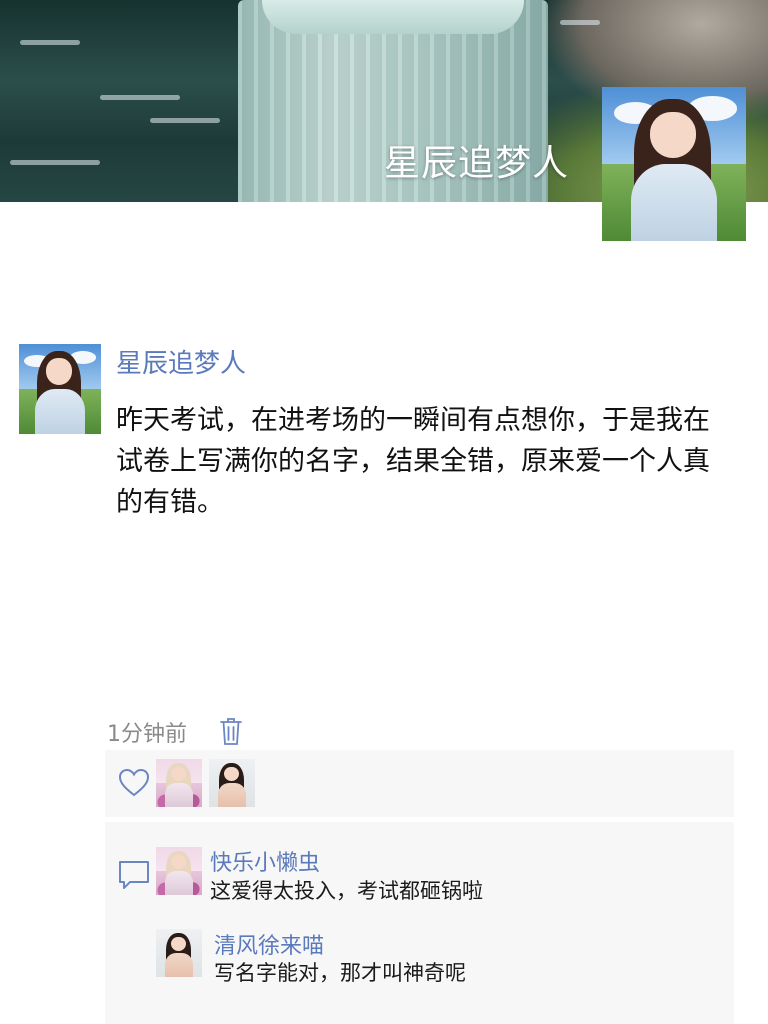 Image resolution: width=768 pixels, height=1024 pixels. I want to click on profile-avatar, so click(674, 164).